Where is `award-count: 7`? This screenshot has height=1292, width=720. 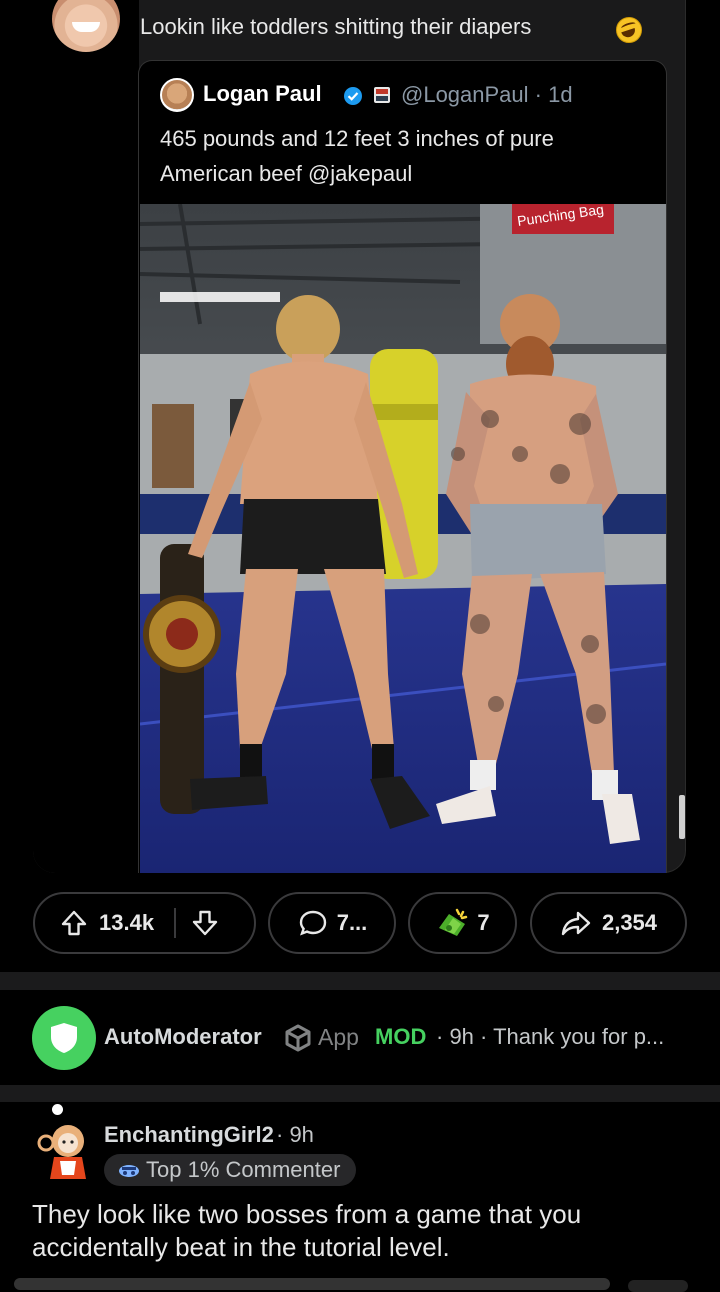 award-count: 7 is located at coordinates (483, 922).